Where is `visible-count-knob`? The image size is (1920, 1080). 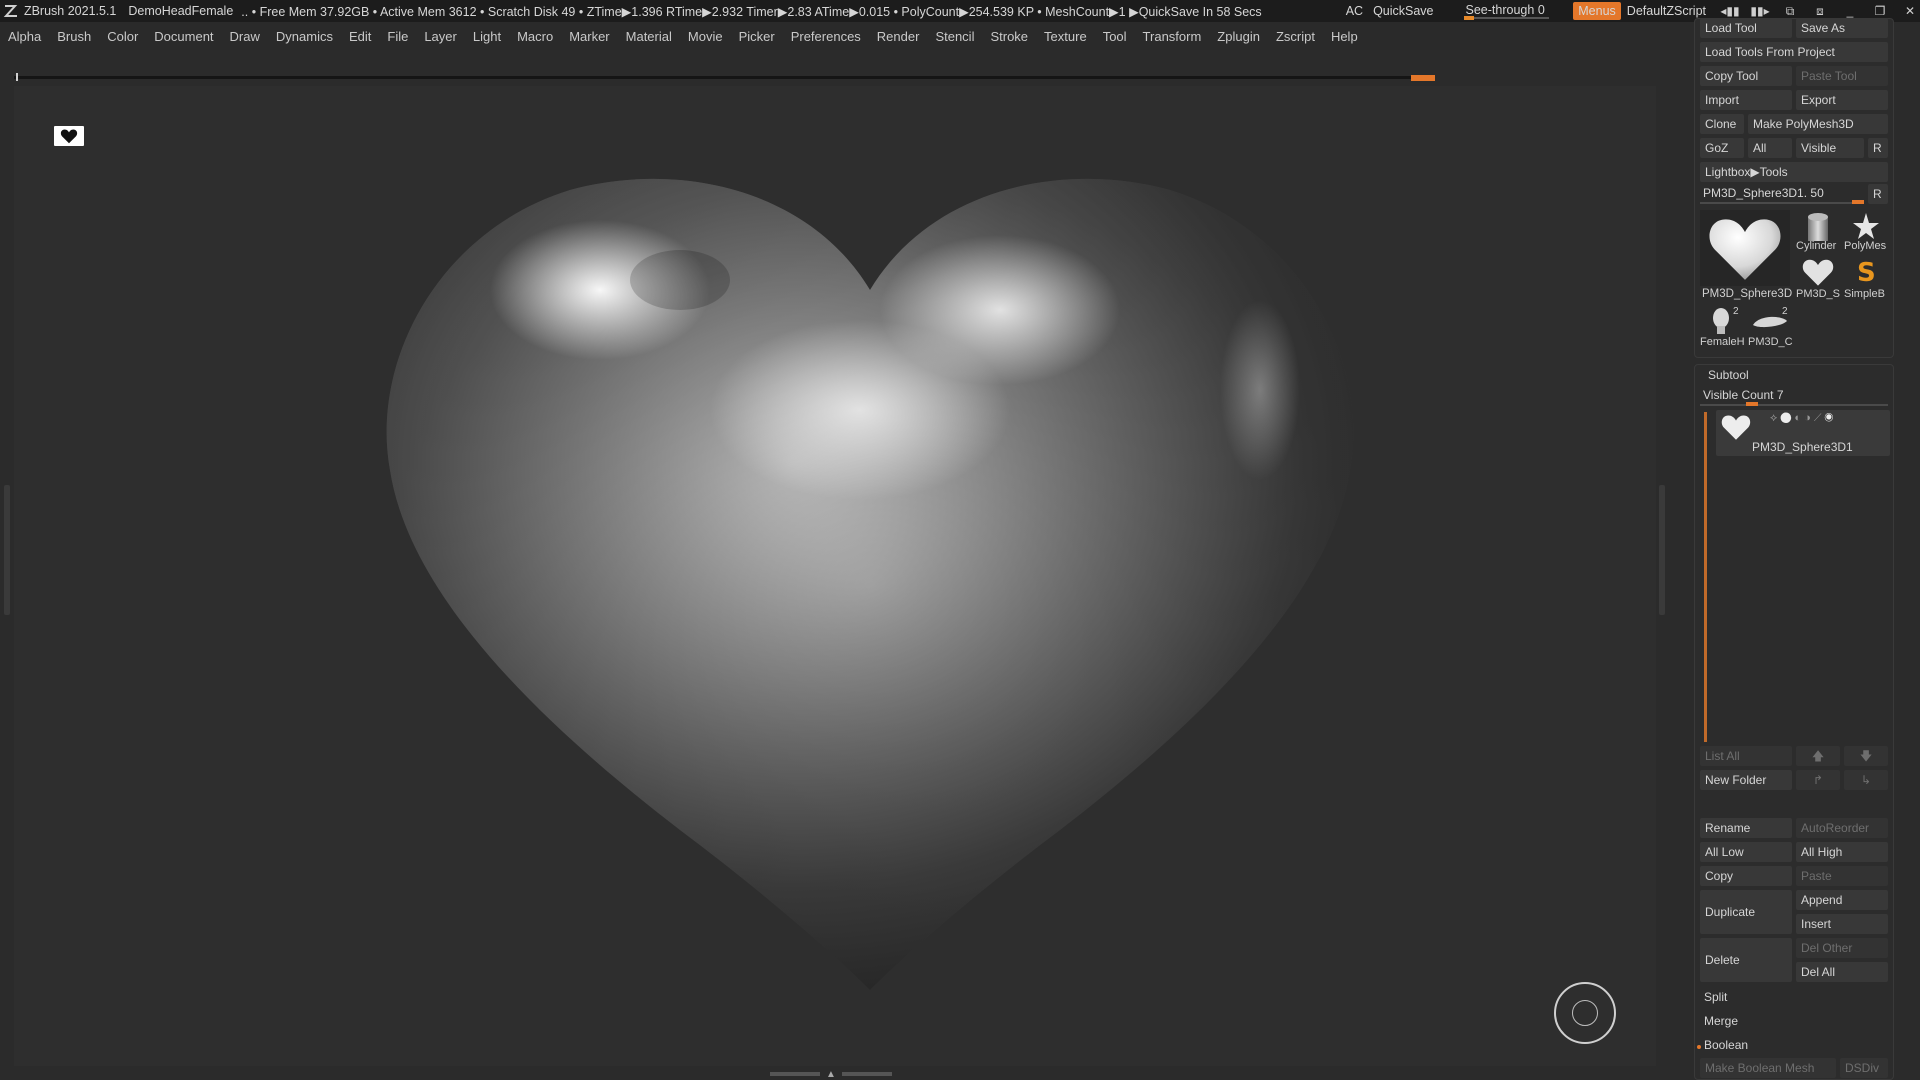
visible-count-knob is located at coordinates (1752, 404).